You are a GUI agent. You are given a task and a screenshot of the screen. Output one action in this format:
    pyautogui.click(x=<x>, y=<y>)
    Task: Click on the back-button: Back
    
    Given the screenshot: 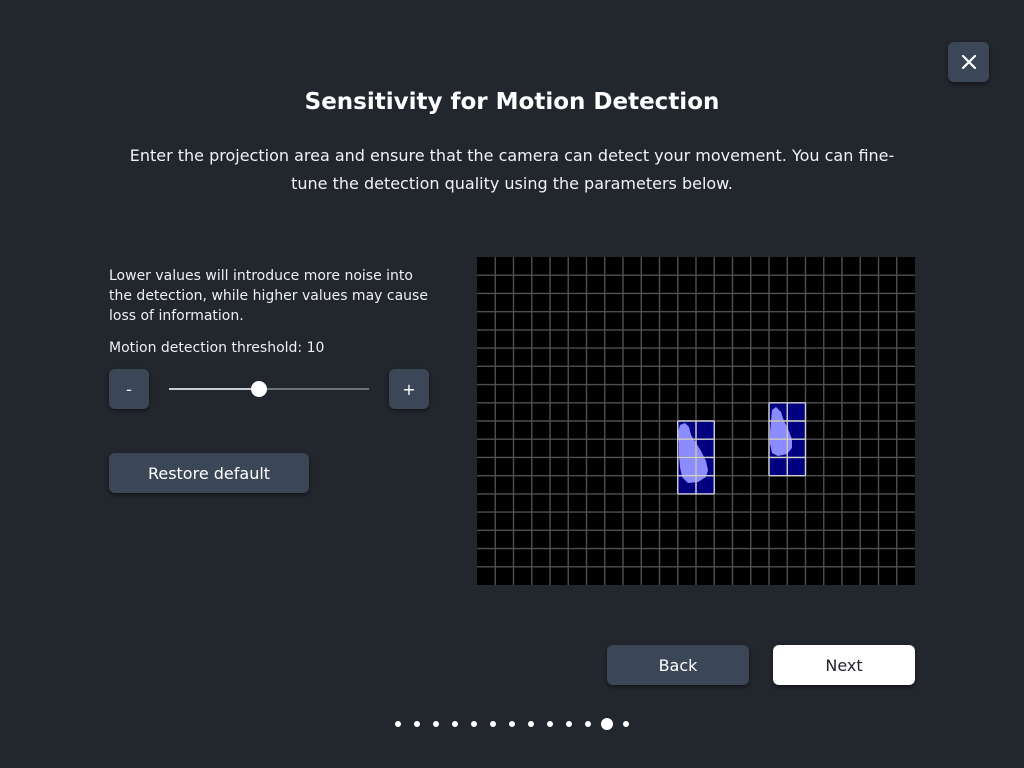 What is the action you would take?
    pyautogui.click(x=678, y=665)
    